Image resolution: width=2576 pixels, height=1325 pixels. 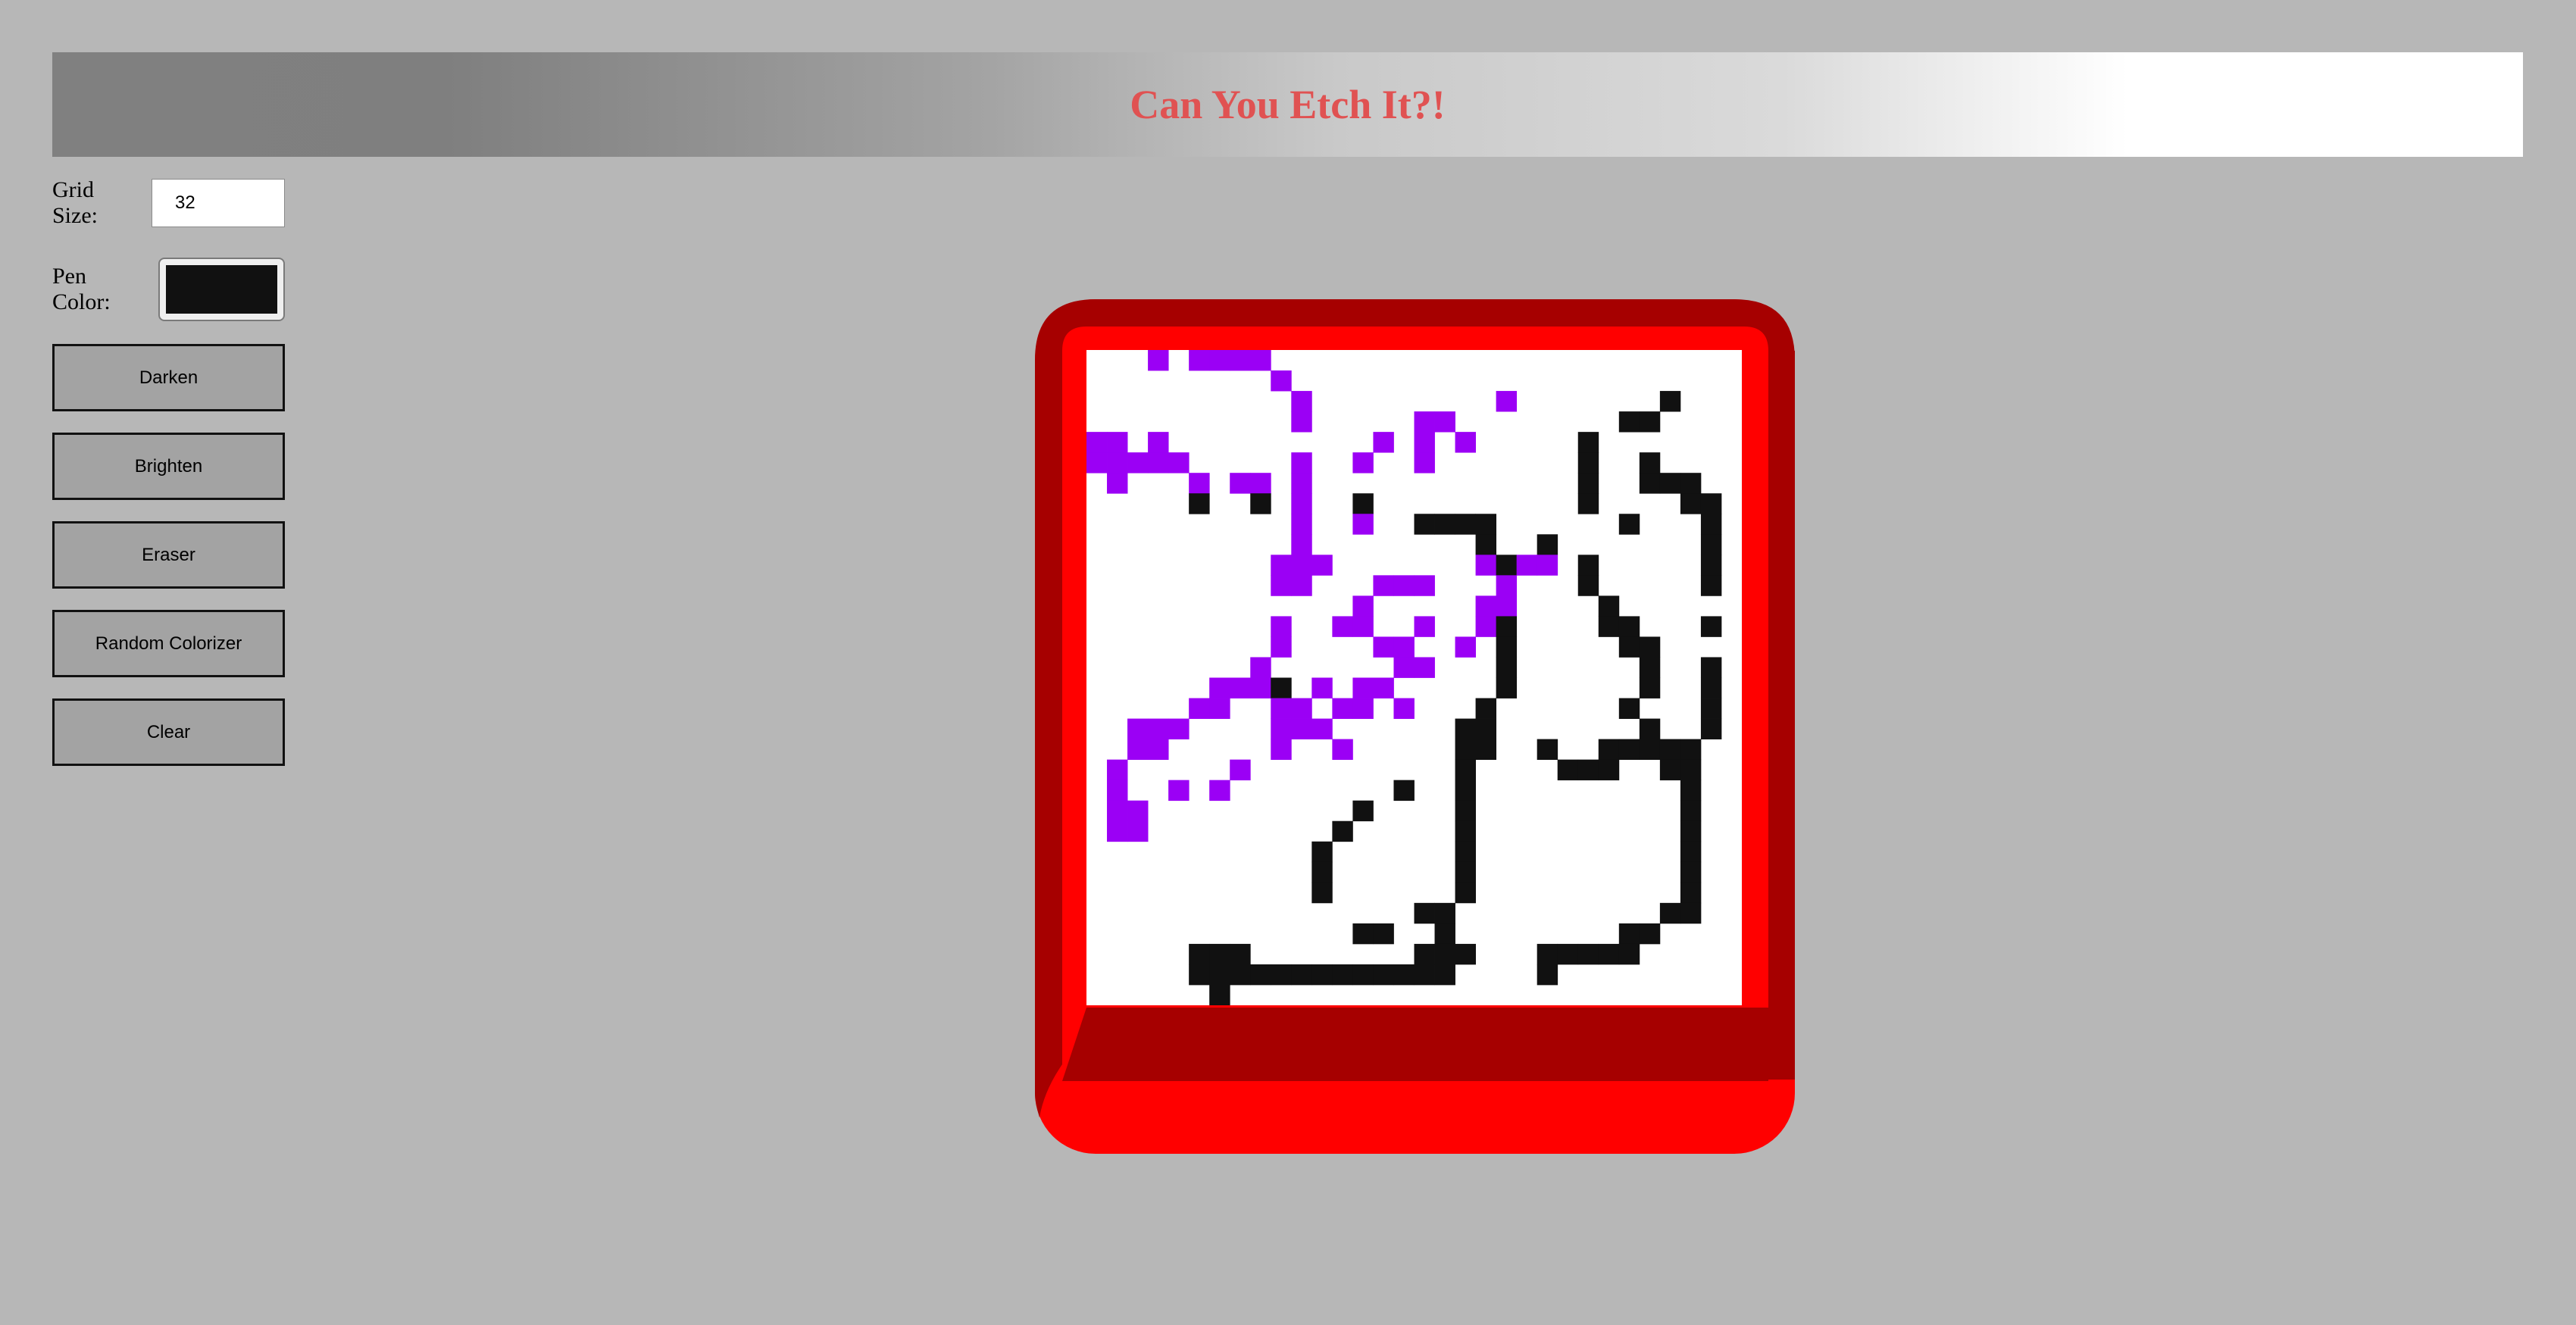 I want to click on random-colorizer-button: Random Colorizer, so click(x=169, y=643).